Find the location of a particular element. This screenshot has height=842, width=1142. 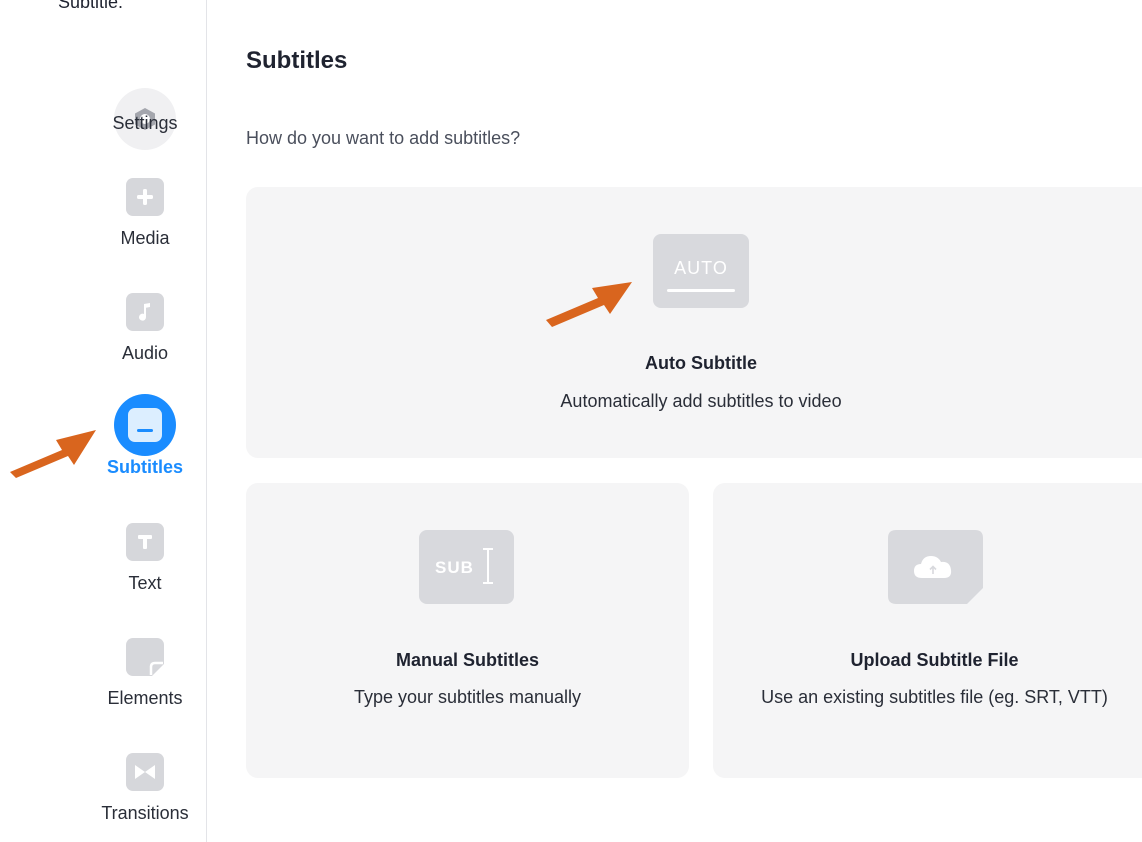

sidebar-item-transitions: Transitions is located at coordinates (103, 793).